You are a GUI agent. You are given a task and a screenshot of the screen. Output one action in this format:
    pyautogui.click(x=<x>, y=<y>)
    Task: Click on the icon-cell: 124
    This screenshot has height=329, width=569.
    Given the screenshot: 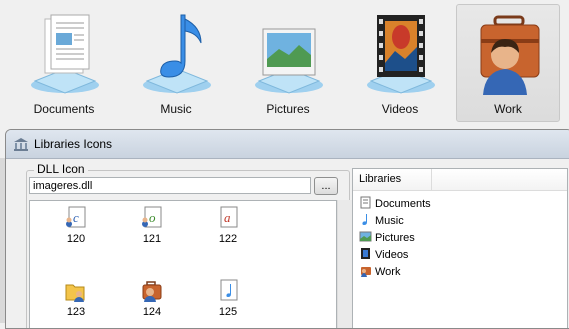 What is the action you would take?
    pyautogui.click(x=152, y=302)
    